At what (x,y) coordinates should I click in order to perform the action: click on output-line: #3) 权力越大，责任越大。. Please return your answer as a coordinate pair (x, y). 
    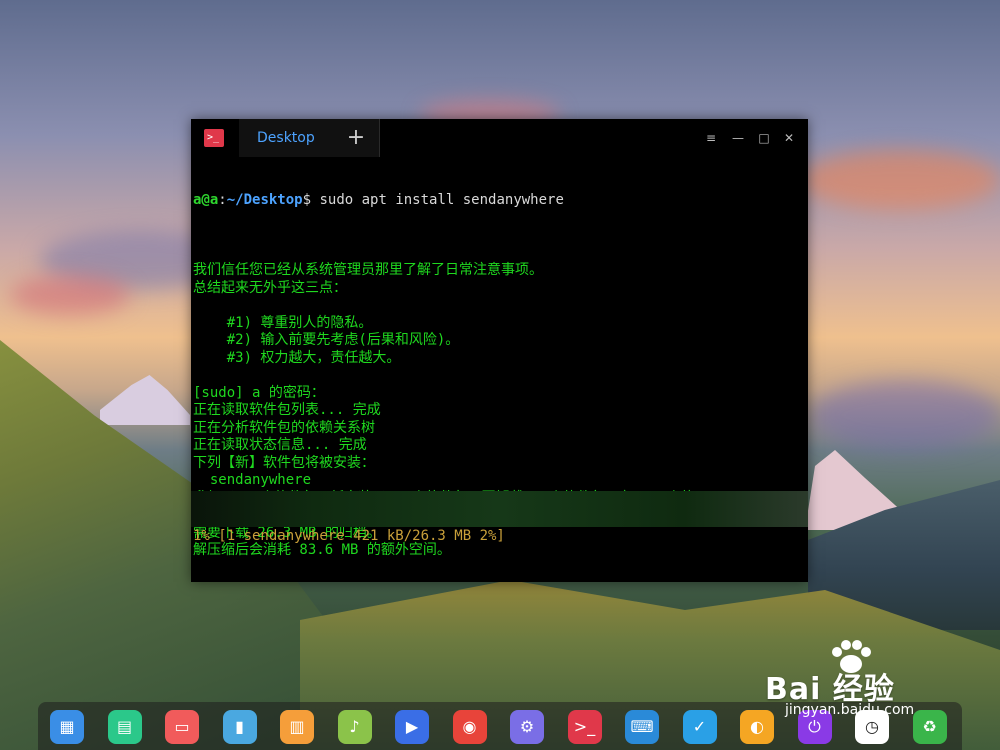
    Looking at the image, I should click on (297, 357).